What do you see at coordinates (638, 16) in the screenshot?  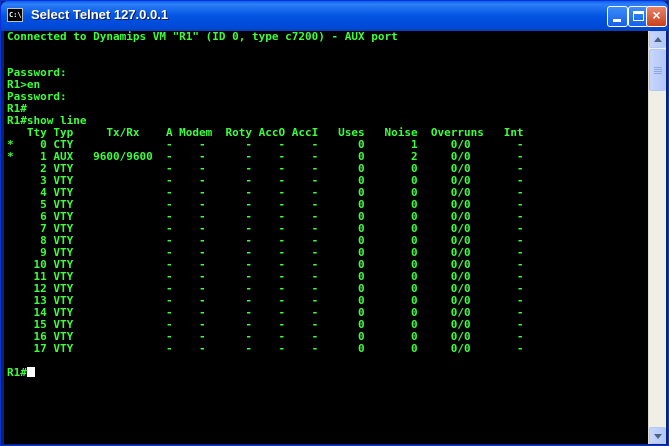 I see `maximize-icon` at bounding box center [638, 16].